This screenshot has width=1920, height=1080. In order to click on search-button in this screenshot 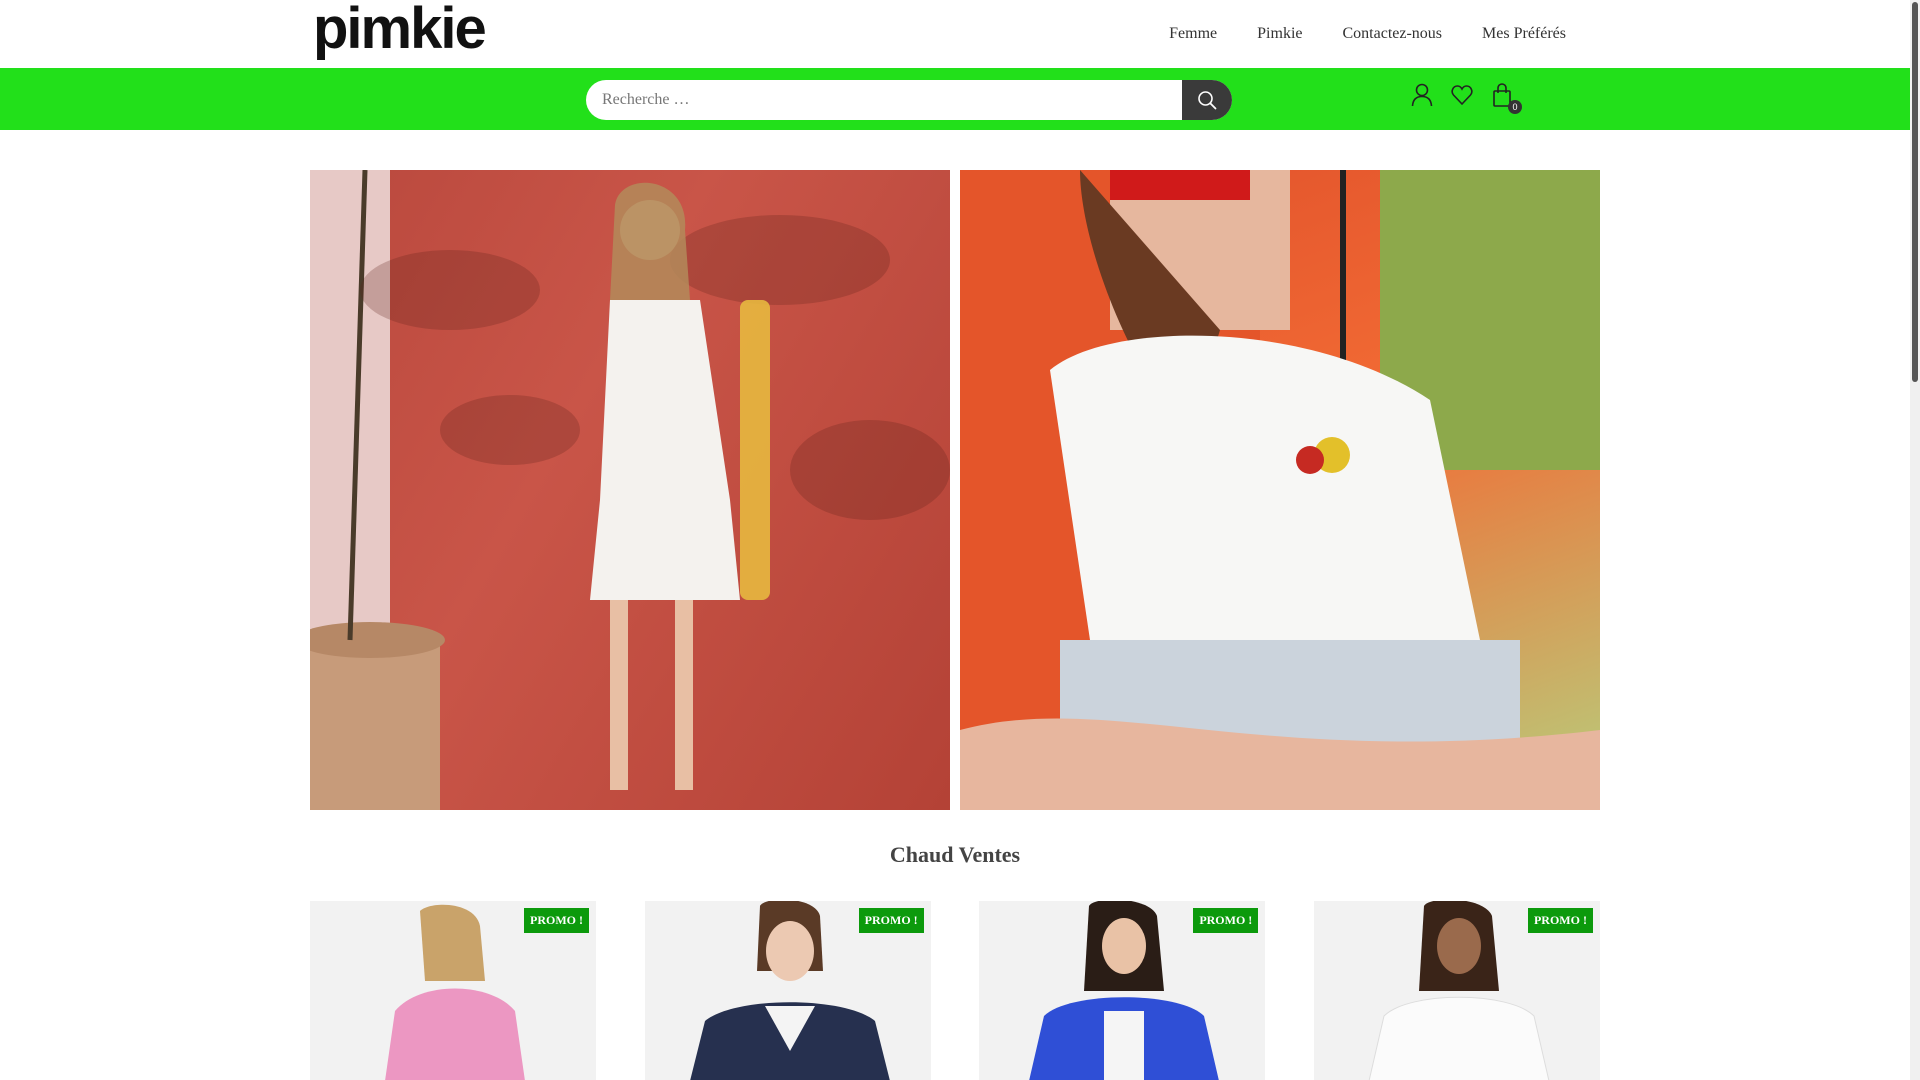, I will do `click(1207, 100)`.